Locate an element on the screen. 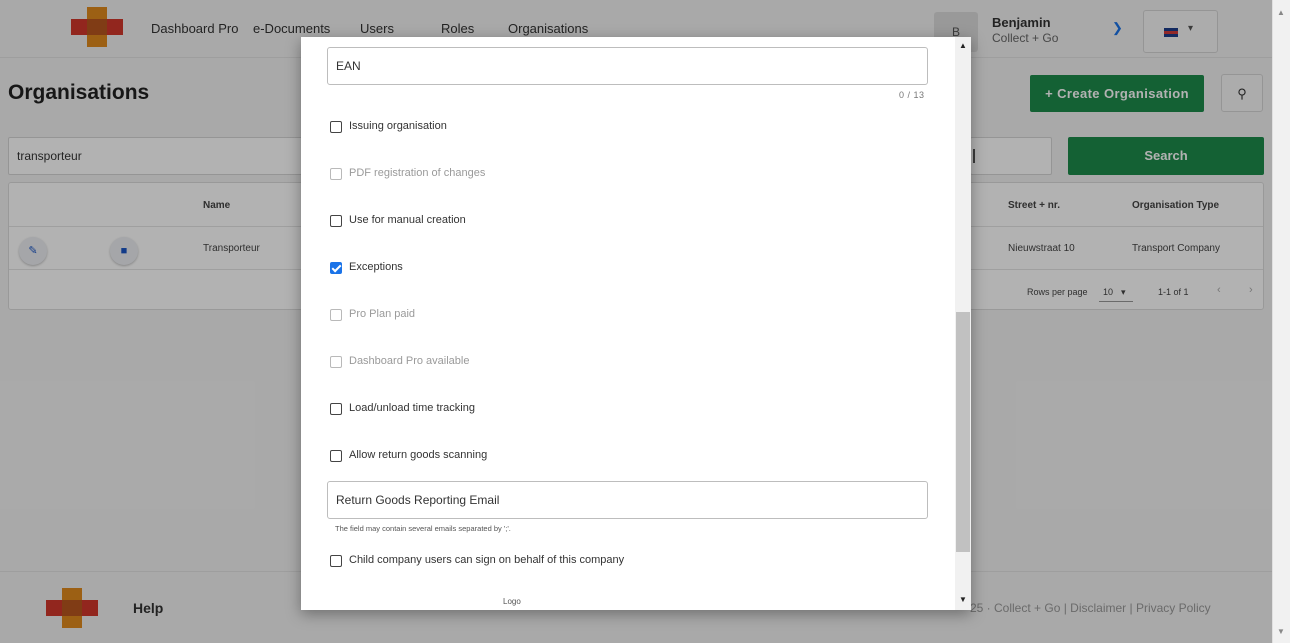 The height and width of the screenshot is (643, 1290). modal-scrollbar: ▲ ▼ is located at coordinates (963, 323).